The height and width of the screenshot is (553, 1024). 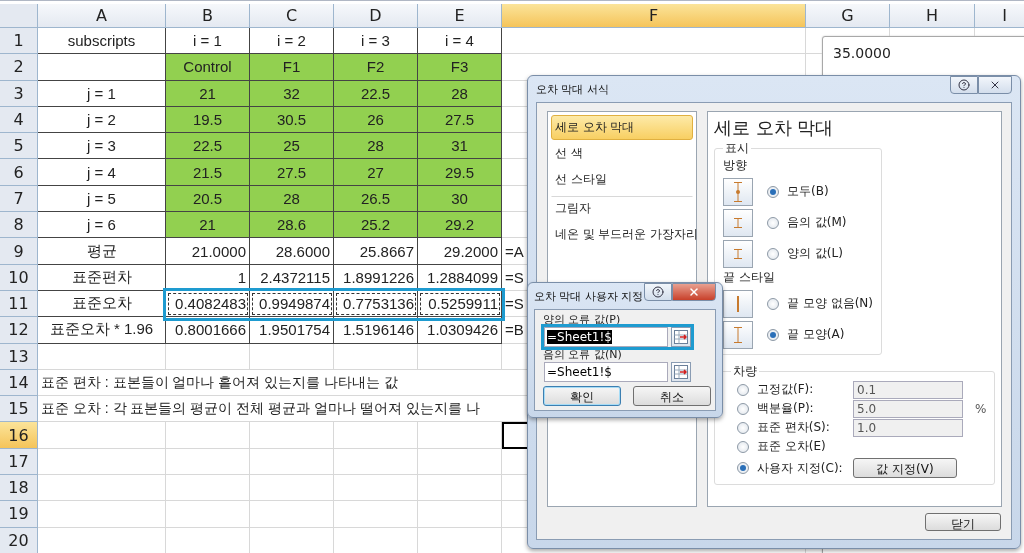 What do you see at coordinates (622, 153) in the screenshot?
I see `category-item: 선 색` at bounding box center [622, 153].